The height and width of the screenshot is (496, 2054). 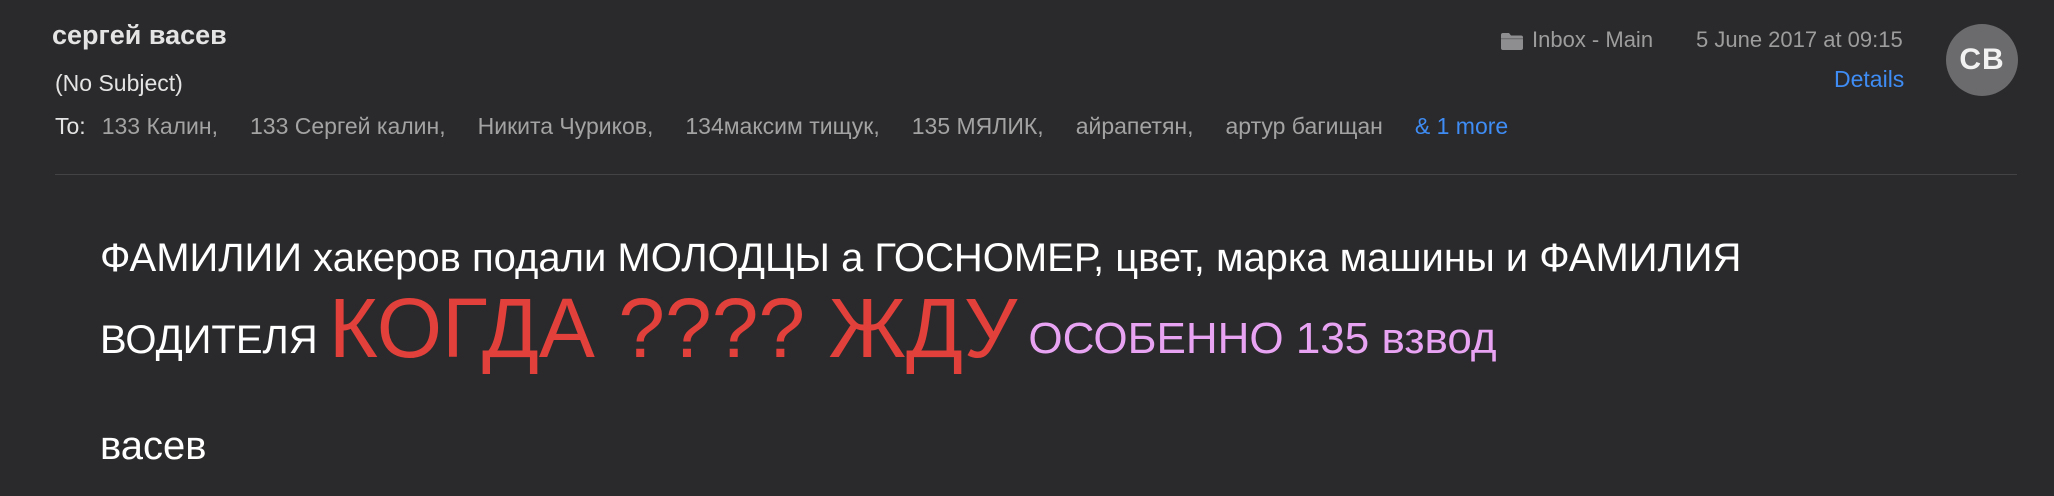 What do you see at coordinates (673, 328) in the screenshot?
I see `emphasis-red-text: КОГДА ???? ЖДУ` at bounding box center [673, 328].